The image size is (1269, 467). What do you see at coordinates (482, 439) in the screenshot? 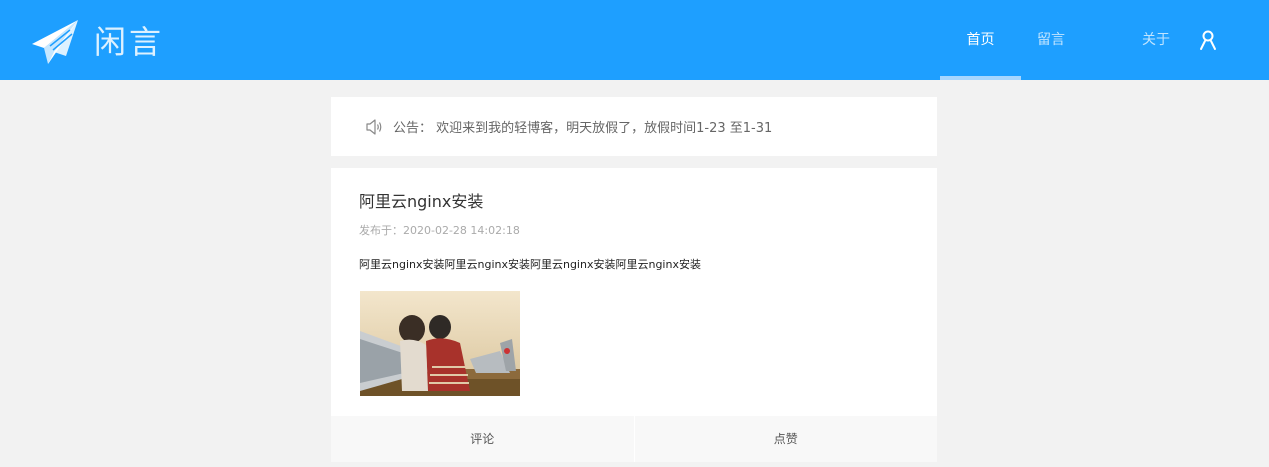
I see `comment-button: 评论` at bounding box center [482, 439].